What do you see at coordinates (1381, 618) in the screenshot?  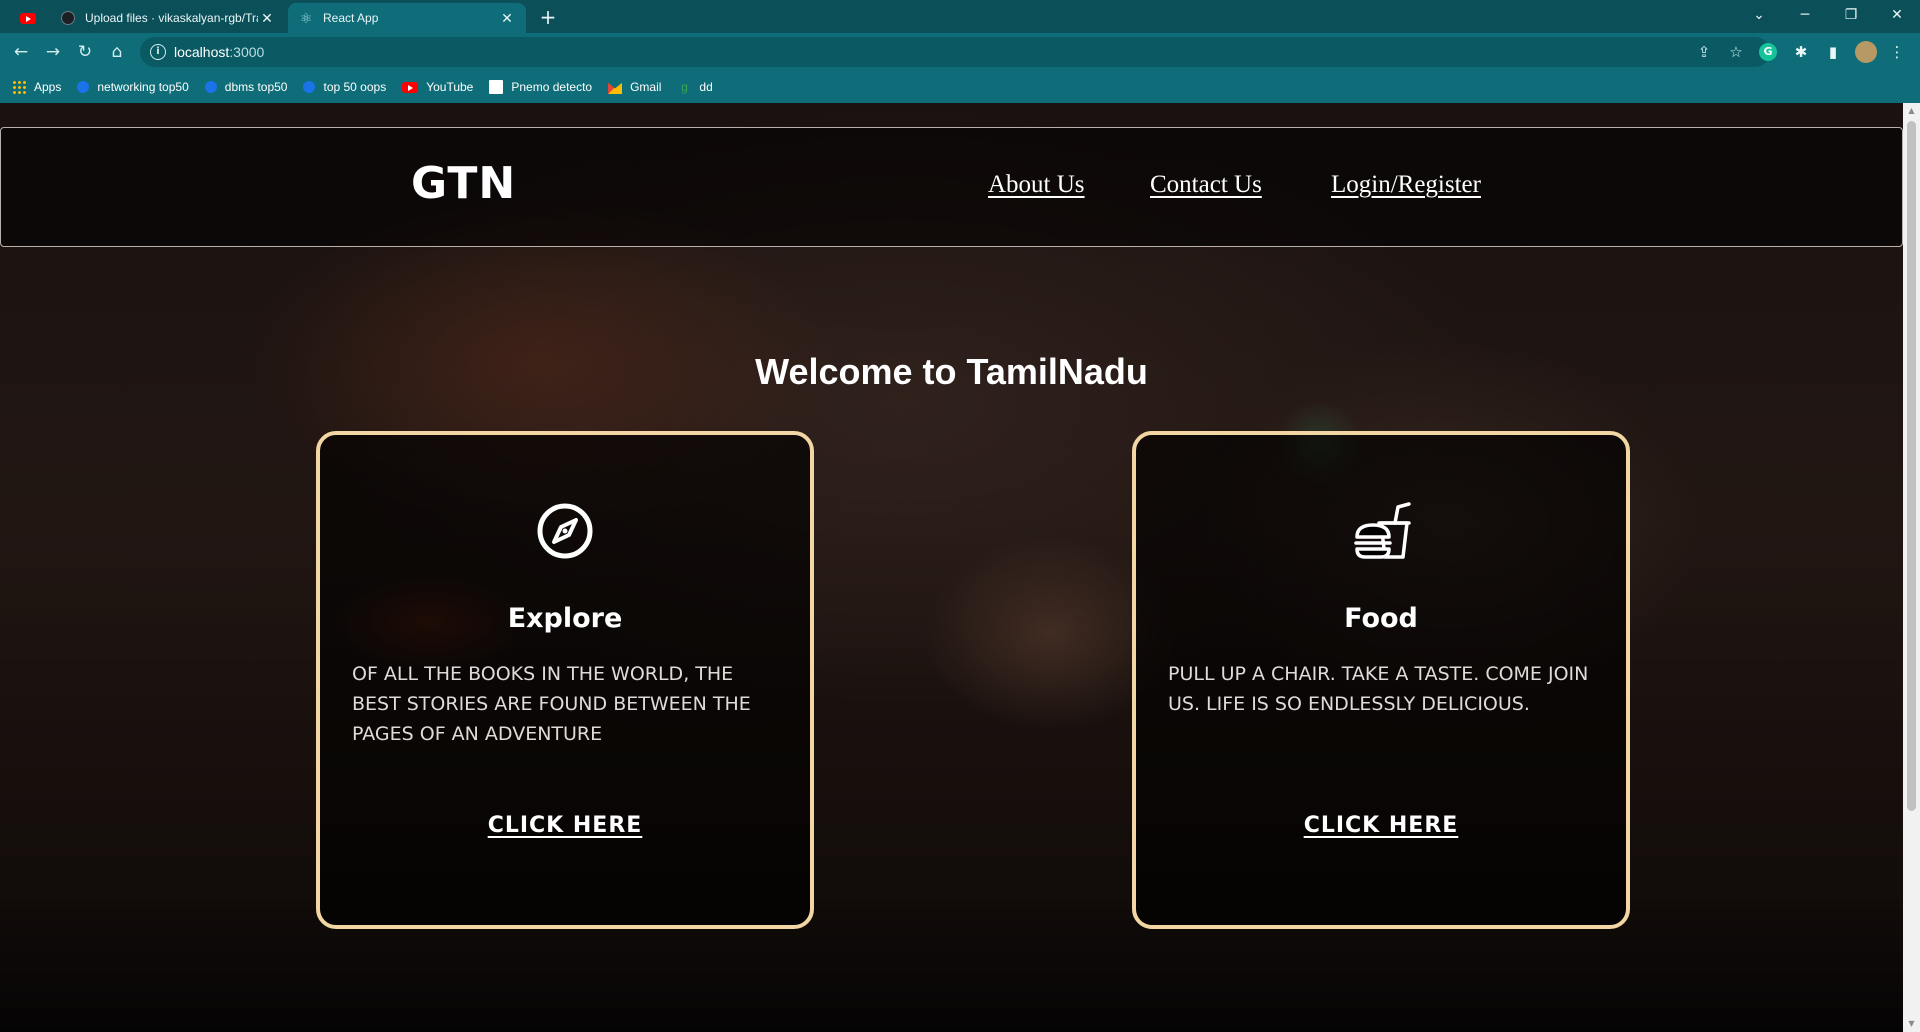 I see `card-title: Food` at bounding box center [1381, 618].